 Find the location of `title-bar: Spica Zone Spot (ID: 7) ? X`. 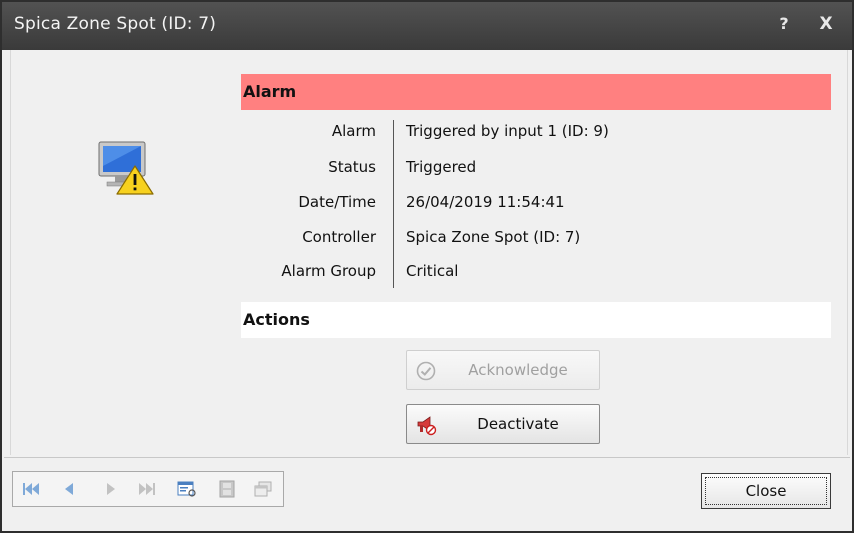

title-bar: Spica Zone Spot (ID: 7) ? X is located at coordinates (427, 26).